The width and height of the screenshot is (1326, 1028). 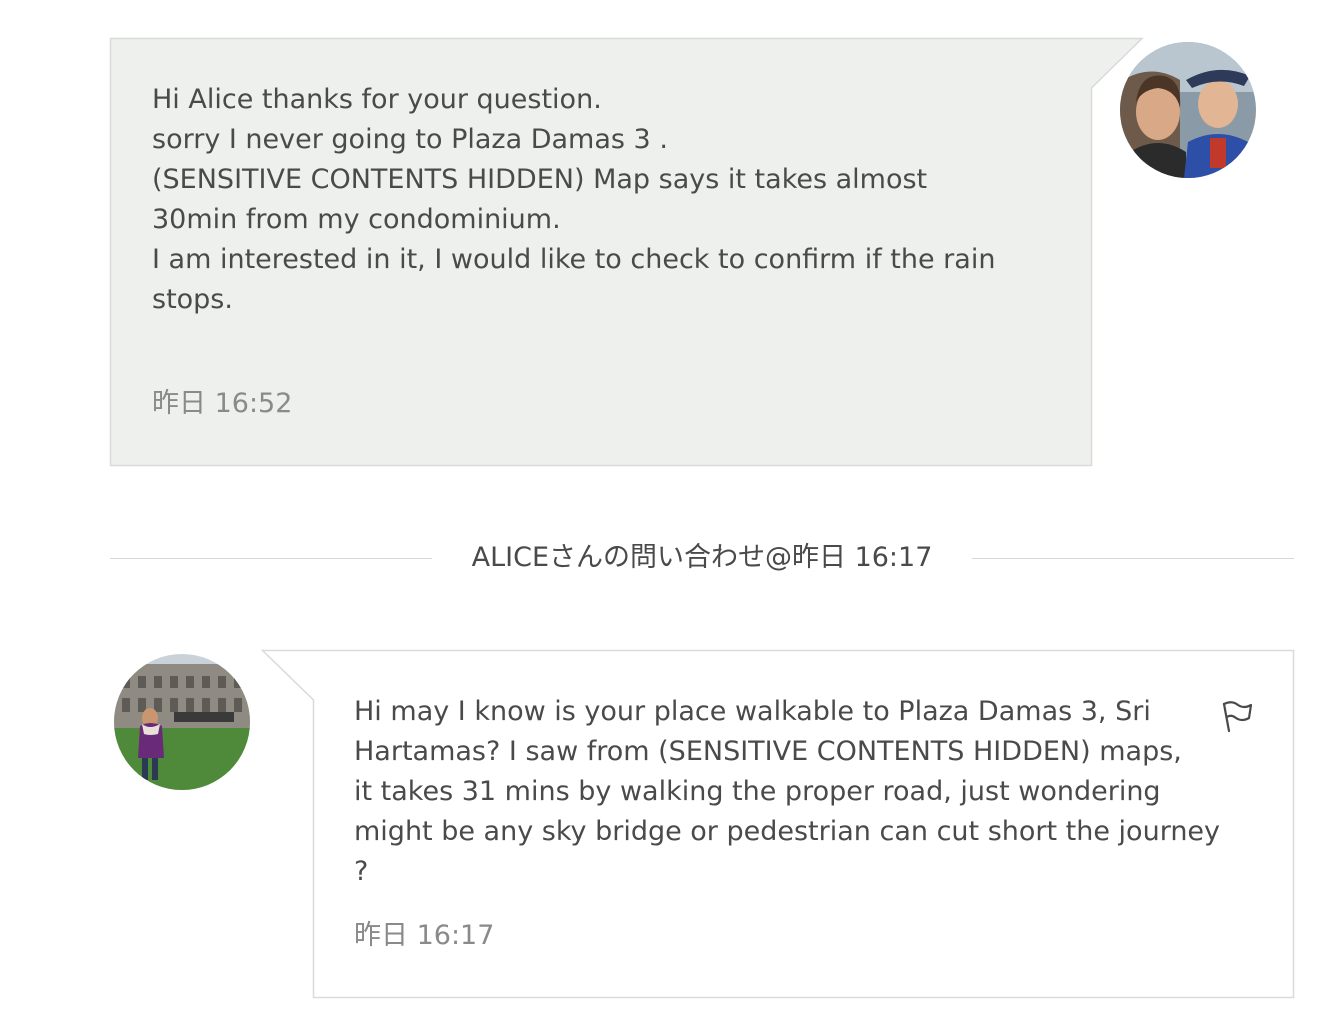 What do you see at coordinates (1188, 110) in the screenshot?
I see `host-avatar` at bounding box center [1188, 110].